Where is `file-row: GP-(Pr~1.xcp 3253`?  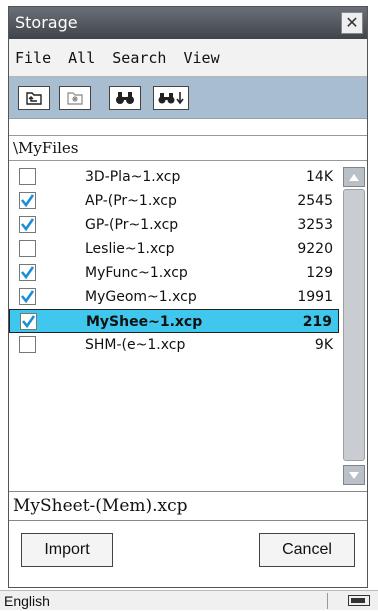
file-row: GP-(Pr~1.xcp 3253 is located at coordinates (174, 225).